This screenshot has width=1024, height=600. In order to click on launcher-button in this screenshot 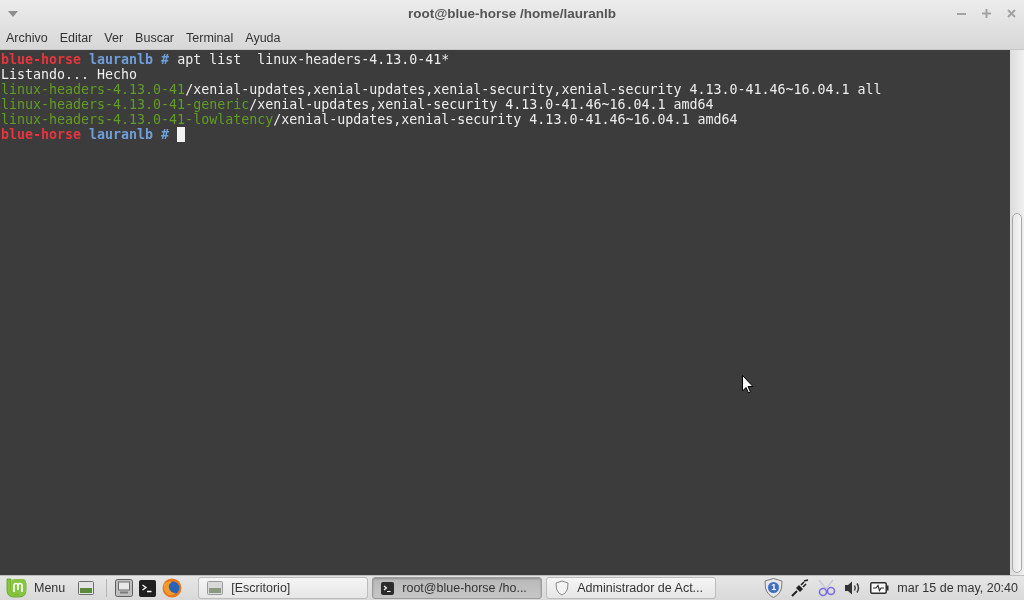, I will do `click(148, 588)`.